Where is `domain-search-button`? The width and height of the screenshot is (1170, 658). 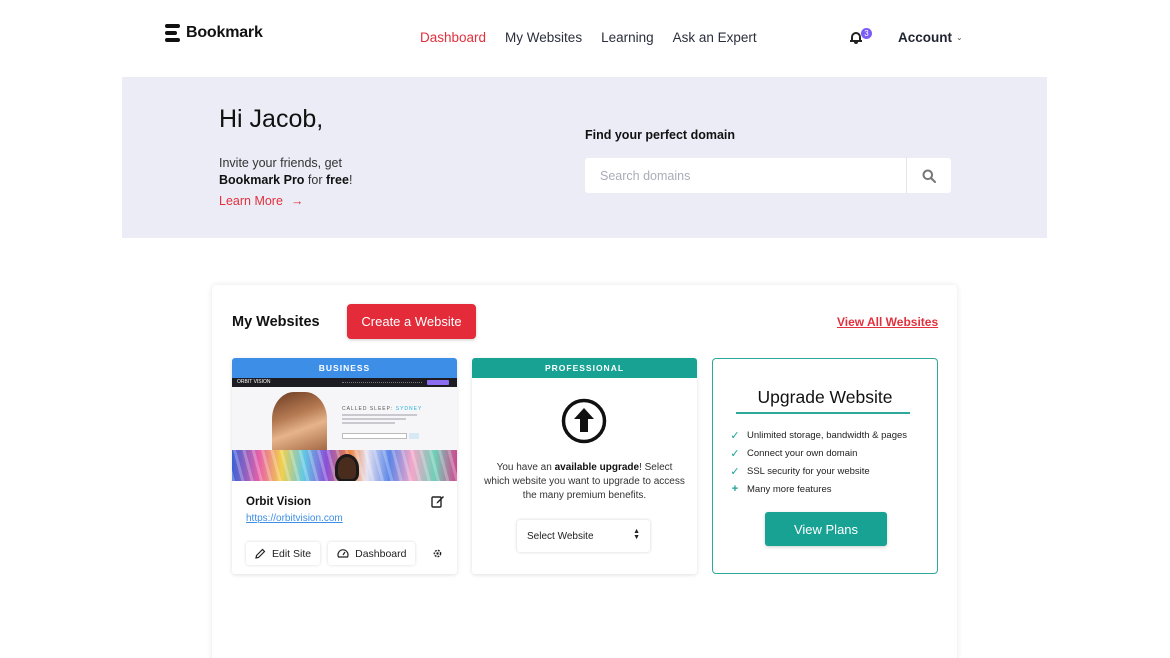 domain-search-button is located at coordinates (928, 175).